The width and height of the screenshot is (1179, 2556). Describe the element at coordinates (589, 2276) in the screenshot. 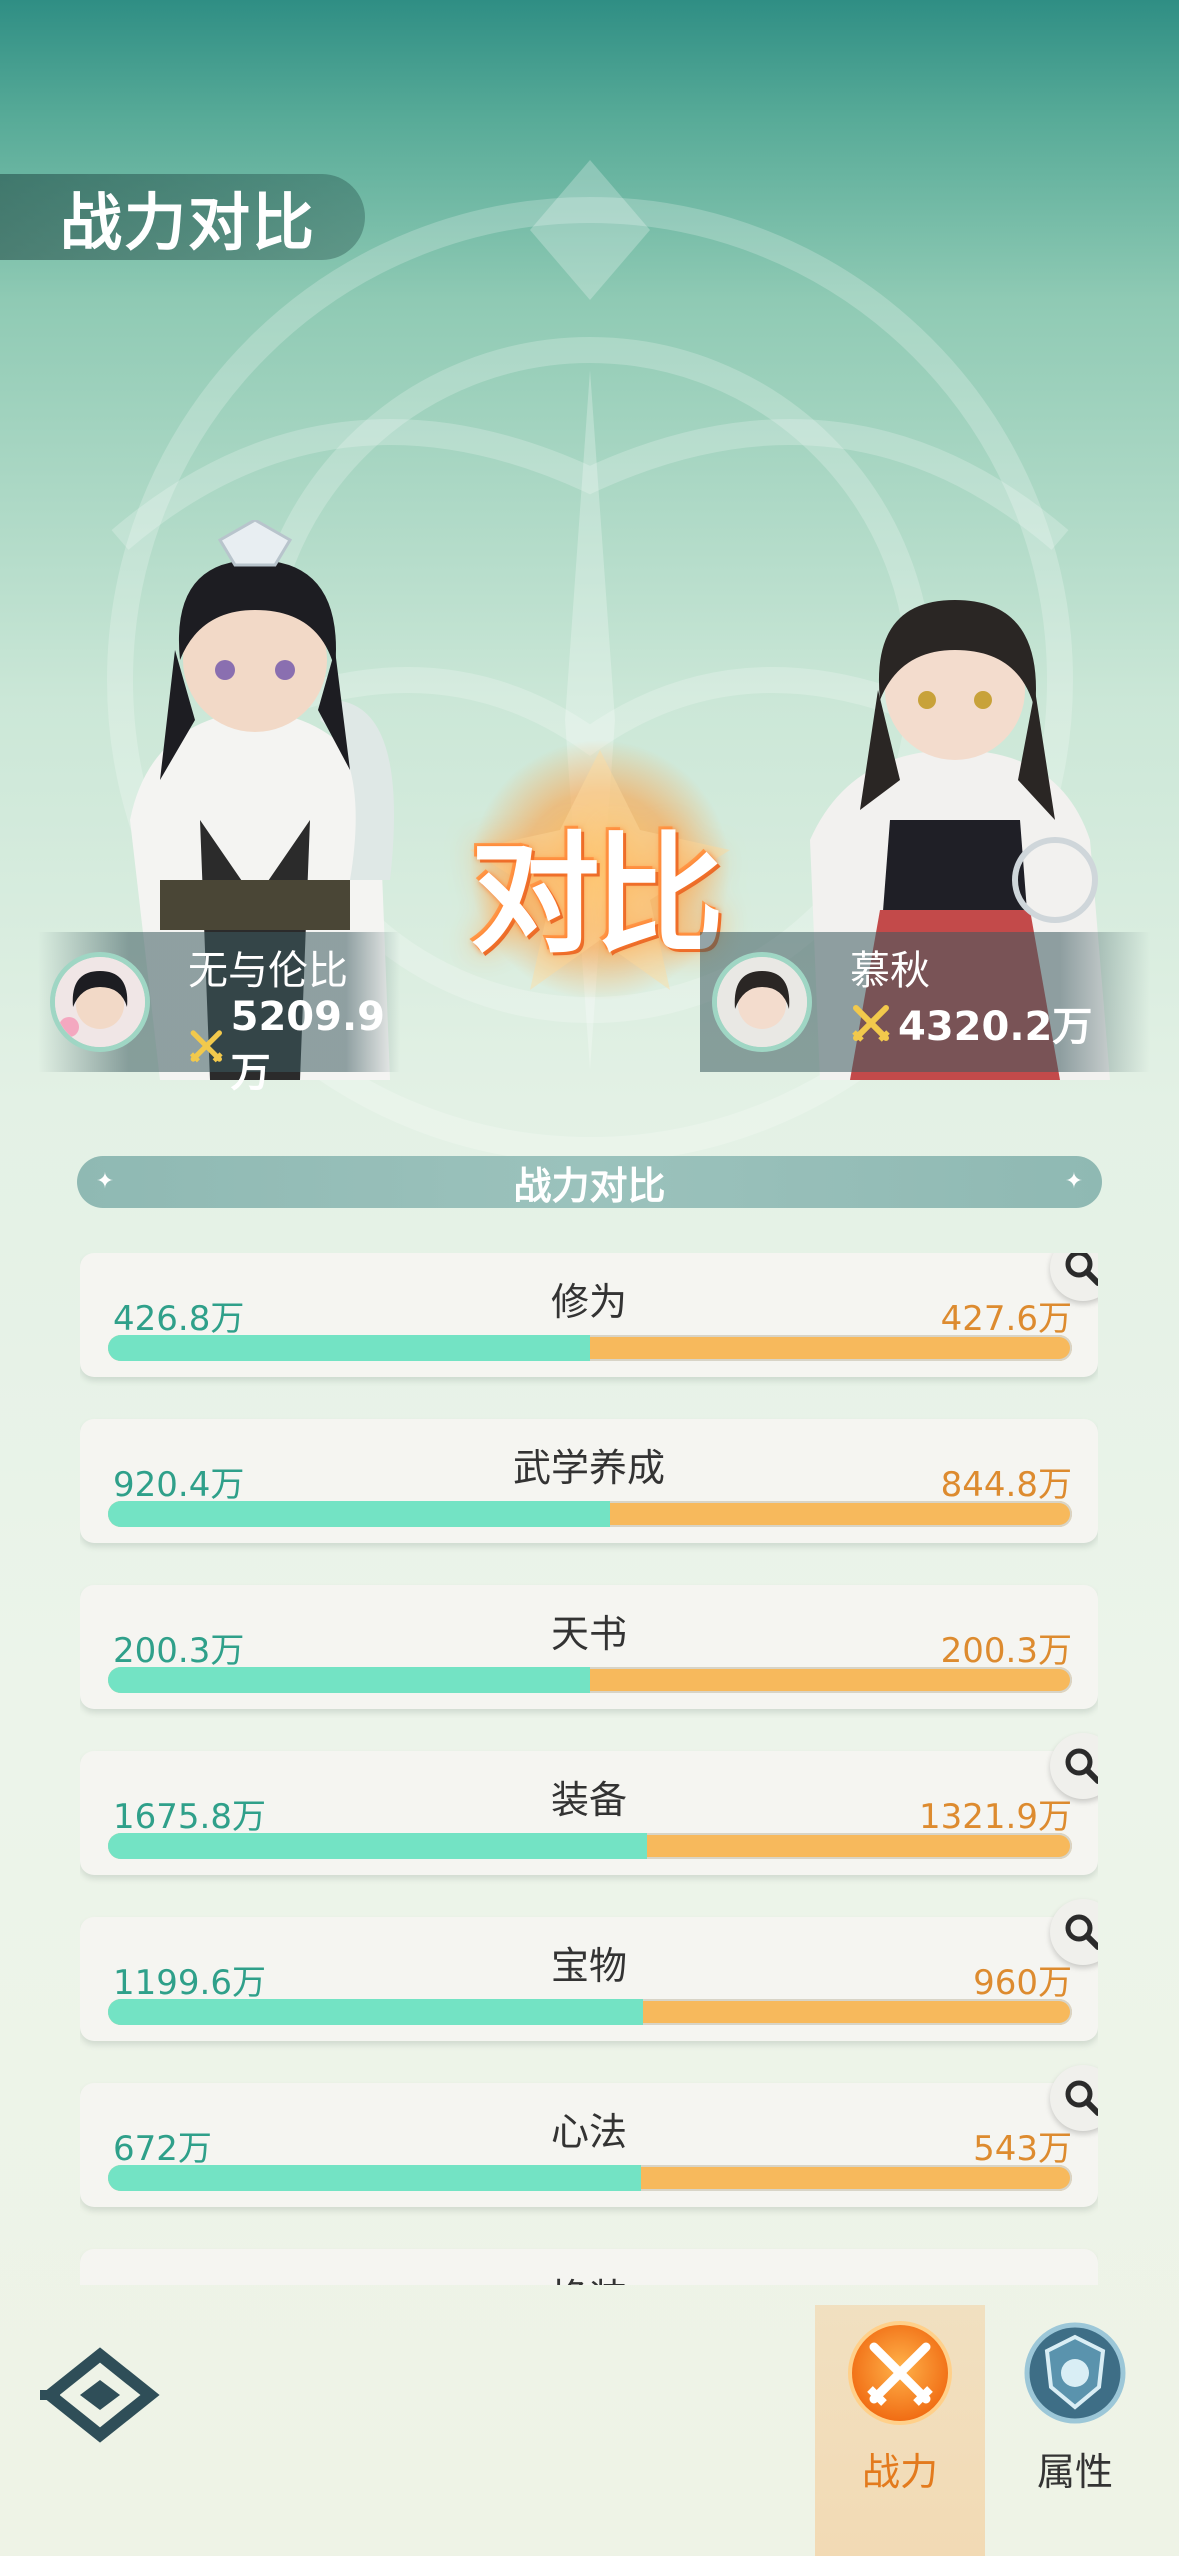

I see `comparison-row-label: 换装` at that location.